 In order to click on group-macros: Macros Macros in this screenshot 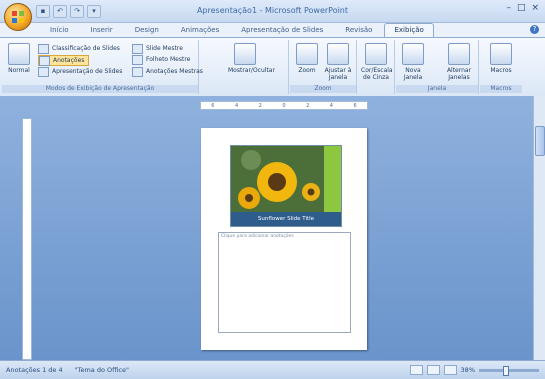, I will do `click(501, 67)`.